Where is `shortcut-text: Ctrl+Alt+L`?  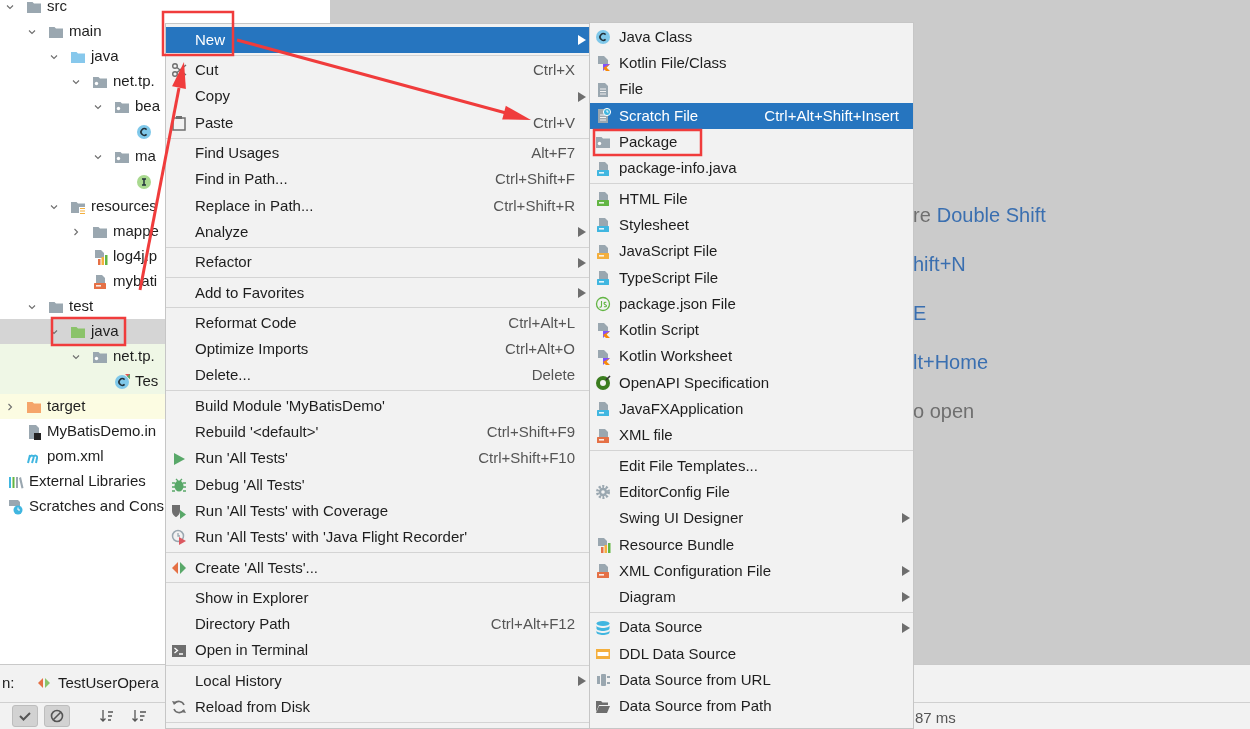
shortcut-text: Ctrl+Alt+L is located at coordinates (541, 322).